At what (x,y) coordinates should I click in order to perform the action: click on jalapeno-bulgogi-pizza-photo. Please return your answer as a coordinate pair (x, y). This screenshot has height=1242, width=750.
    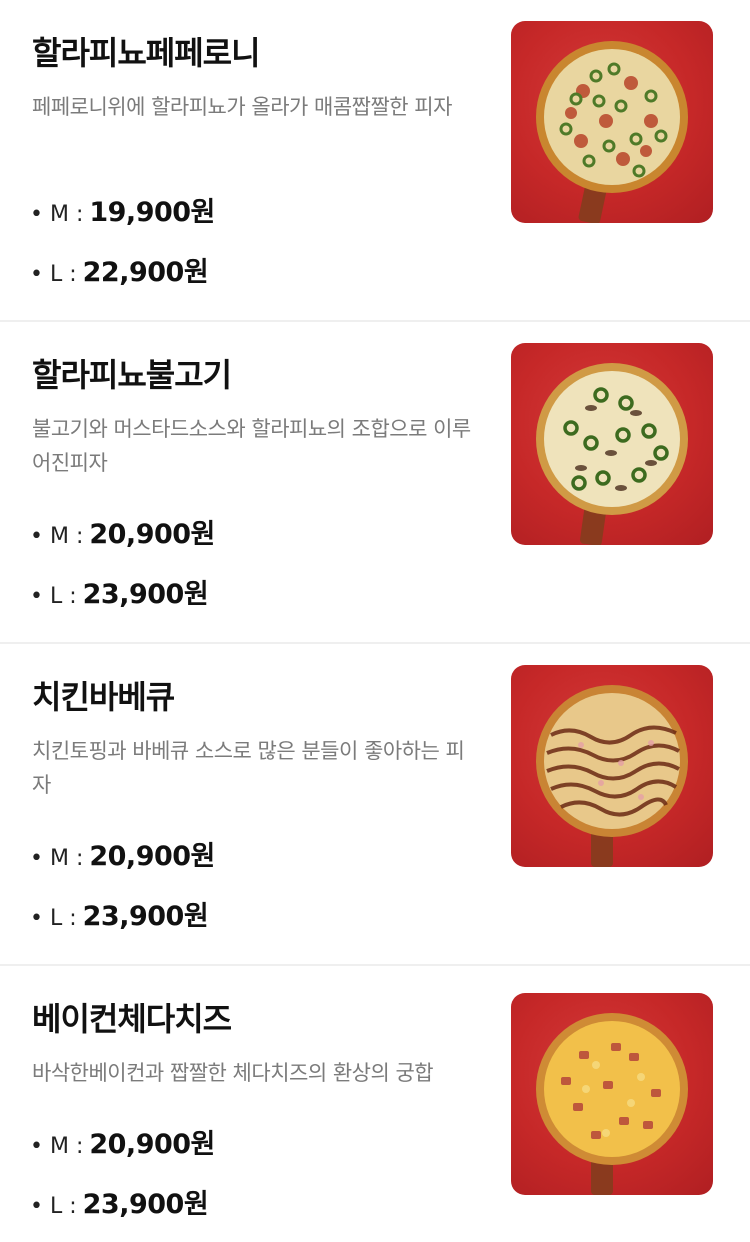
    Looking at the image, I should click on (612, 444).